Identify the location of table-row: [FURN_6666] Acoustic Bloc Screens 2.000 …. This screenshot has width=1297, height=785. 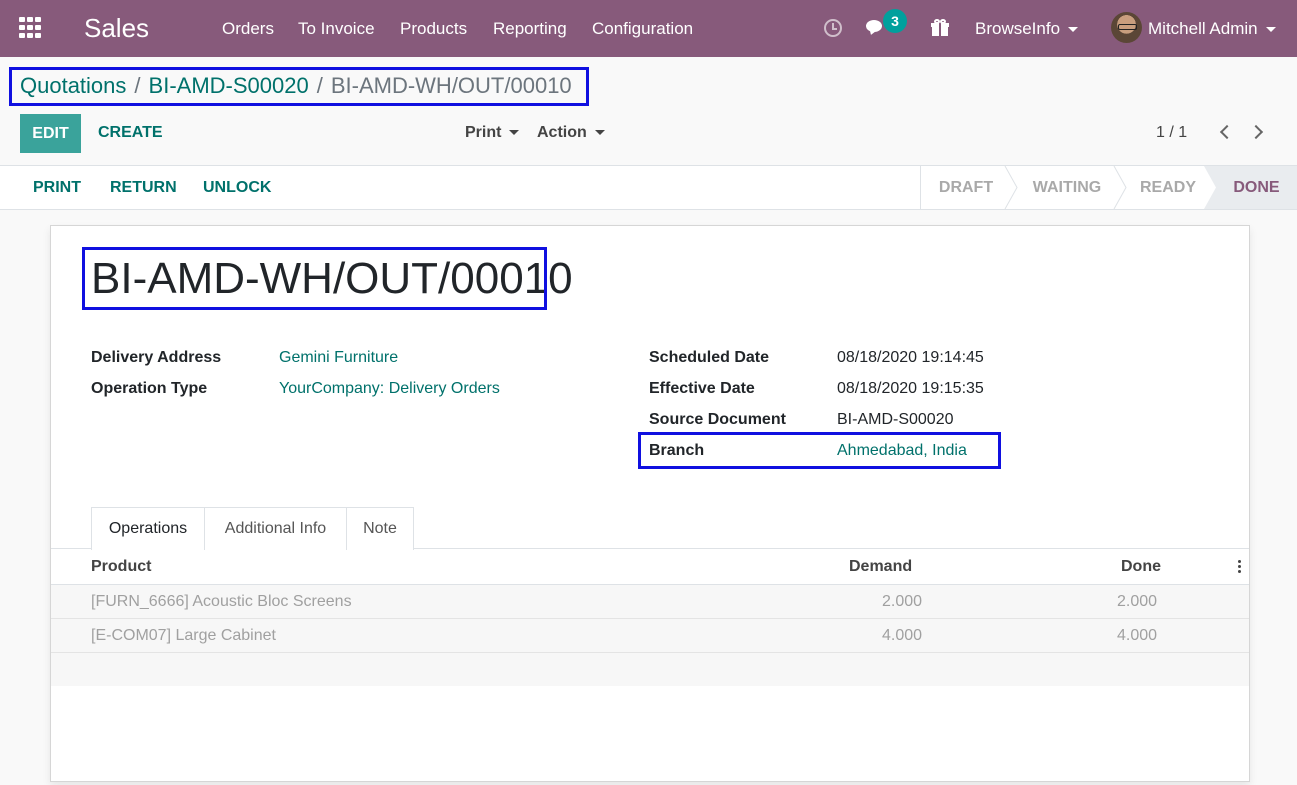
(650, 602).